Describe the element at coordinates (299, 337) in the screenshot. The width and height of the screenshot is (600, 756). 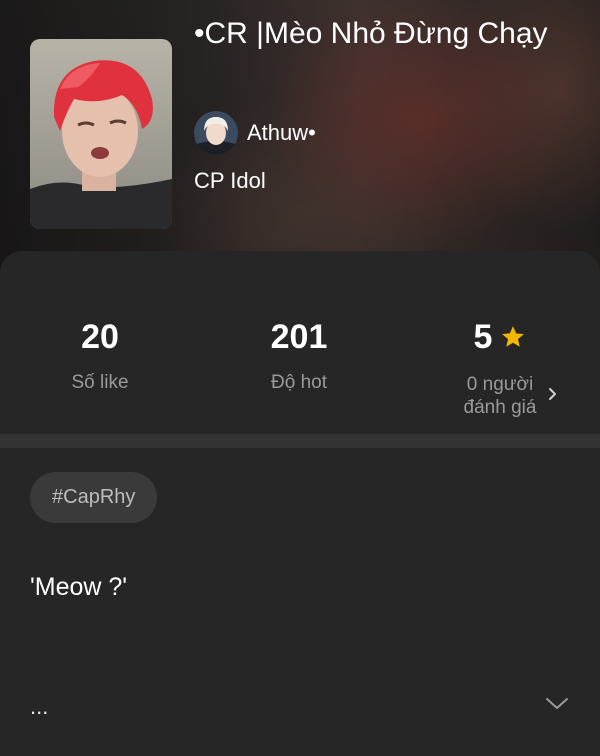
I see `hot-count: 201` at that location.